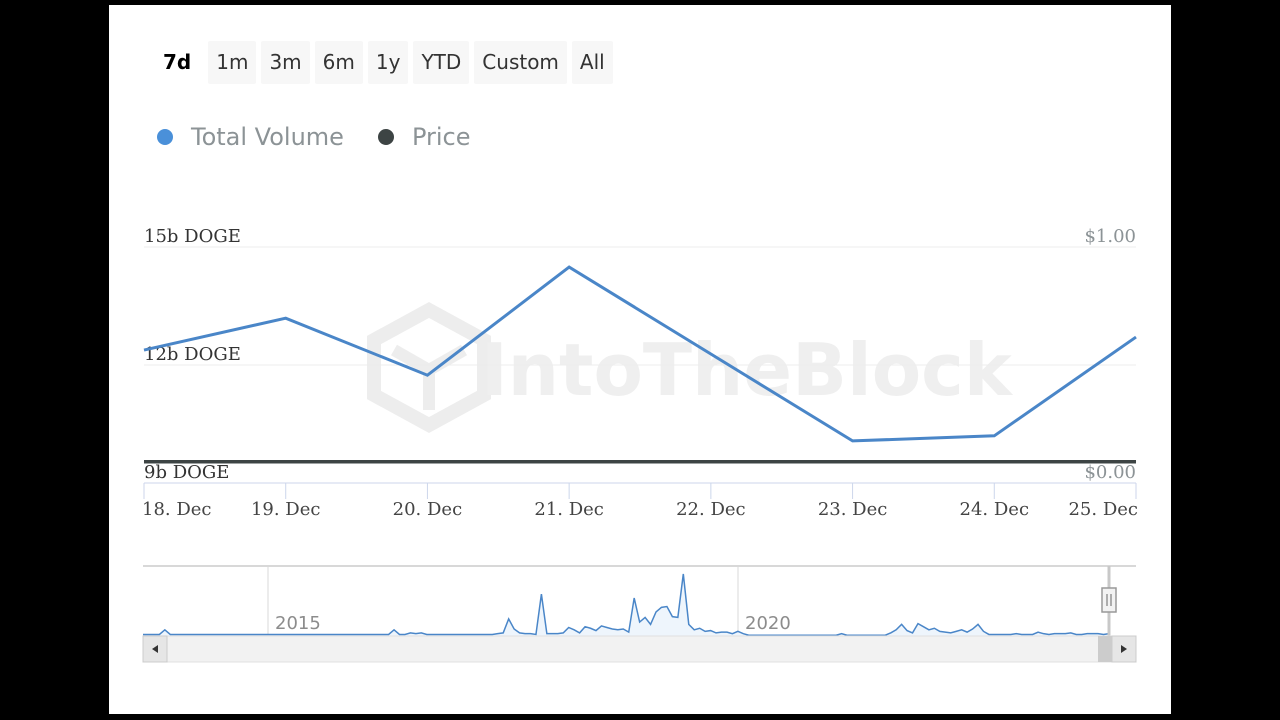 This screenshot has width=1280, height=720. I want to click on y-tick-label-right: $0.00, so click(1110, 472).